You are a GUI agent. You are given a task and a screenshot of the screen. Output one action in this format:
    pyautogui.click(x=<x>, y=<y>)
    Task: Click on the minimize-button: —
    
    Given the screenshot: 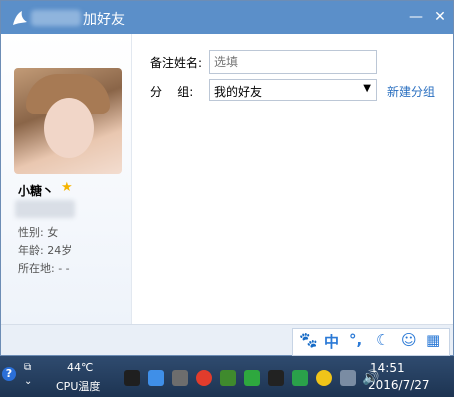 What is the action you would take?
    pyautogui.click(x=416, y=17)
    